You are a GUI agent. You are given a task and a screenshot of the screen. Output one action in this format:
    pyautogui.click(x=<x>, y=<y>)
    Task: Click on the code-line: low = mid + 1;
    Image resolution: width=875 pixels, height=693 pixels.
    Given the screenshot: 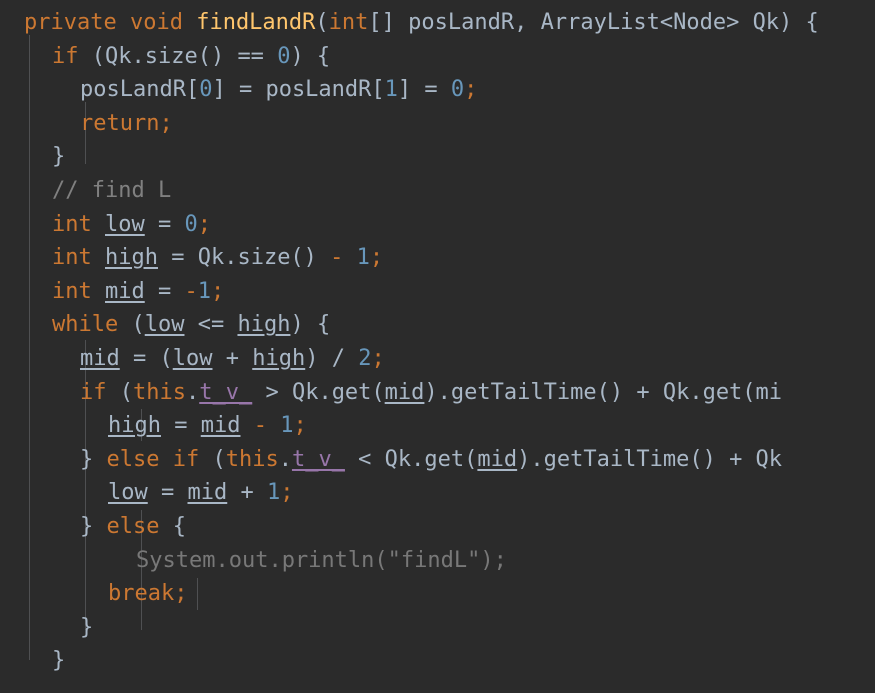 What is the action you would take?
    pyautogui.click(x=437, y=493)
    